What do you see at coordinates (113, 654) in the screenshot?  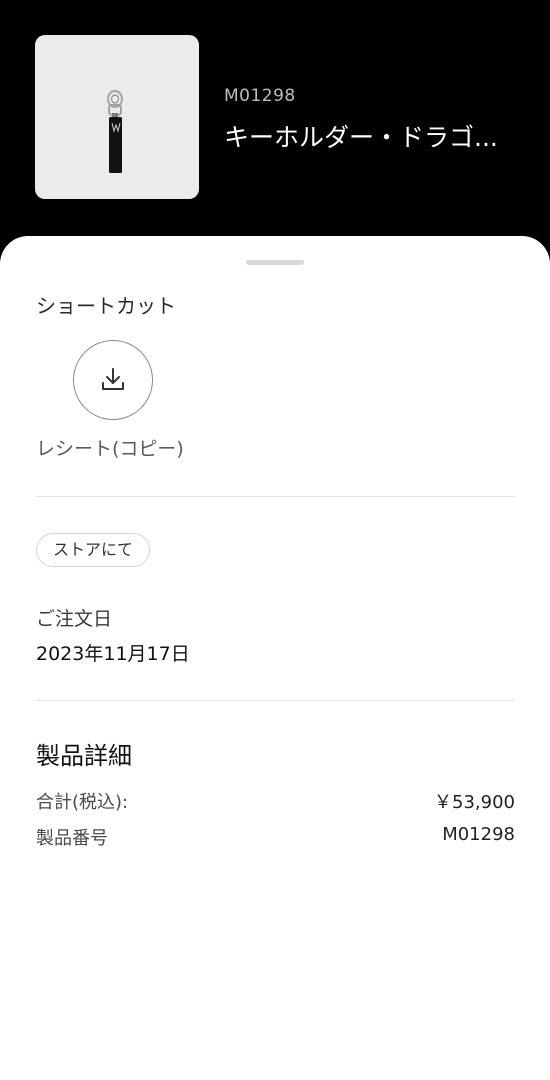 I see `order-date-value: 2023年11月17日` at bounding box center [113, 654].